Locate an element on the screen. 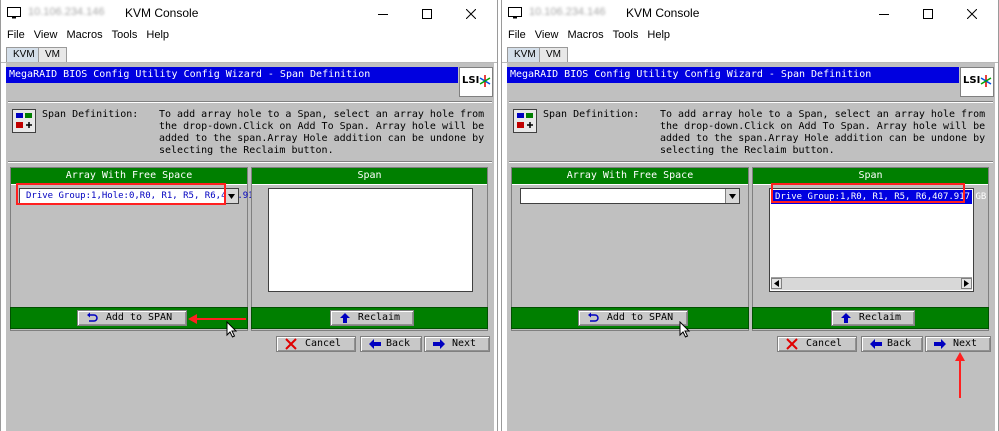  span-button-bar: Reclaim is located at coordinates (870, 318).